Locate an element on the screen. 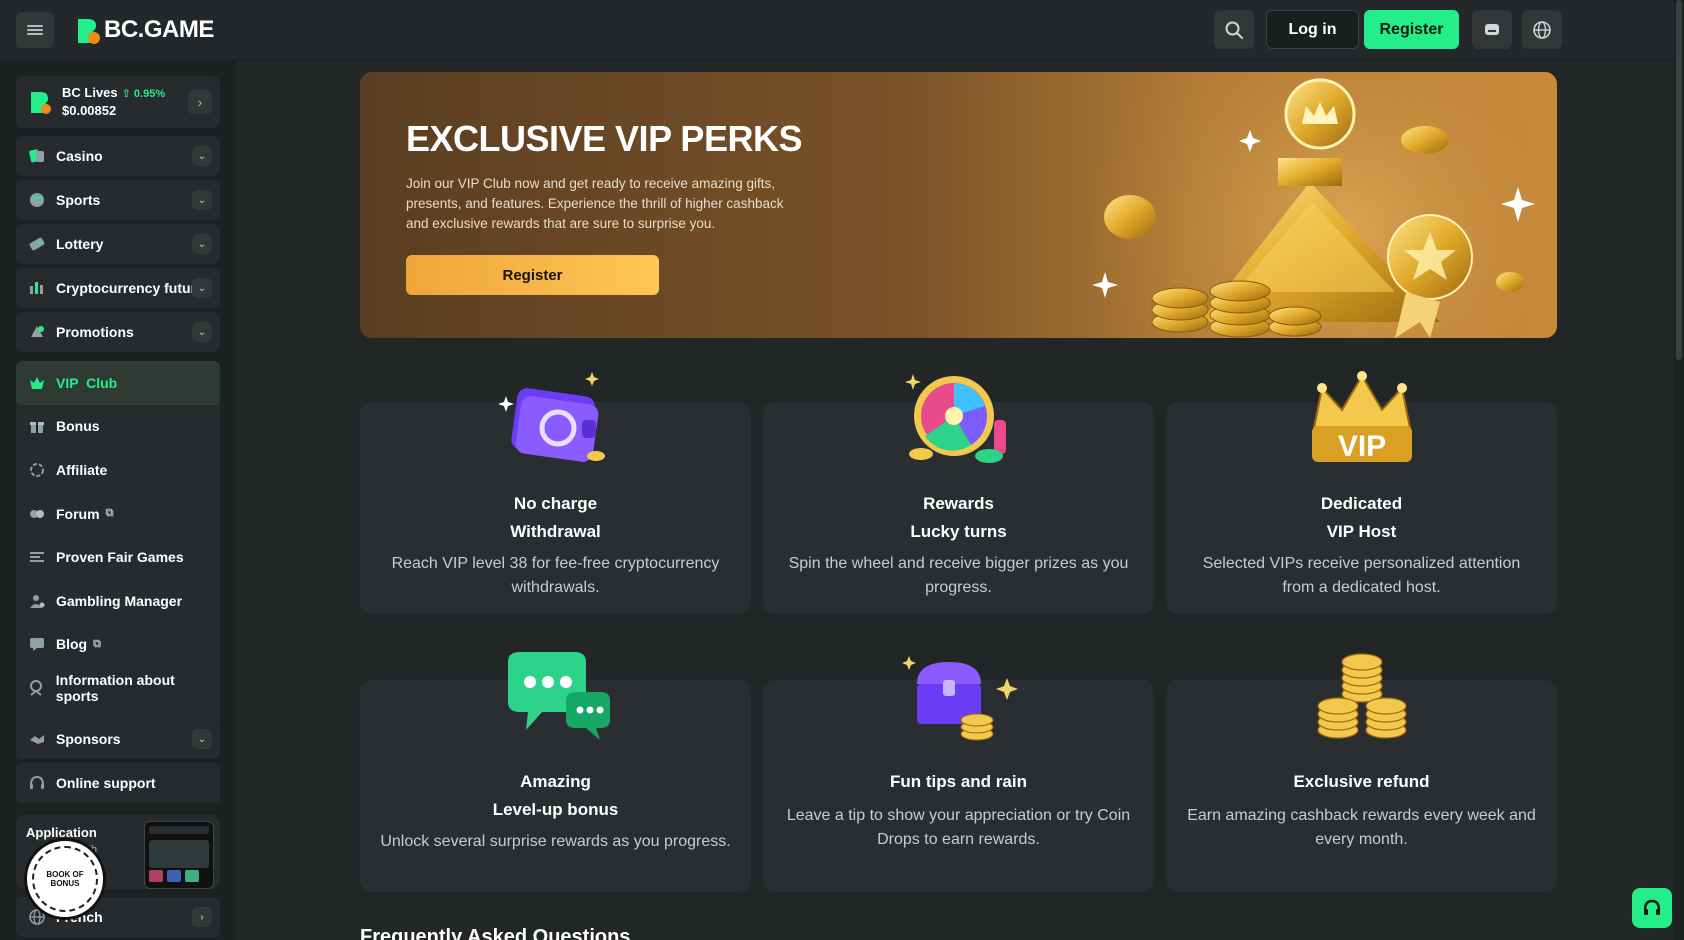 The height and width of the screenshot is (940, 1684). sidebar-item-label: Sponsors is located at coordinates (88, 739).